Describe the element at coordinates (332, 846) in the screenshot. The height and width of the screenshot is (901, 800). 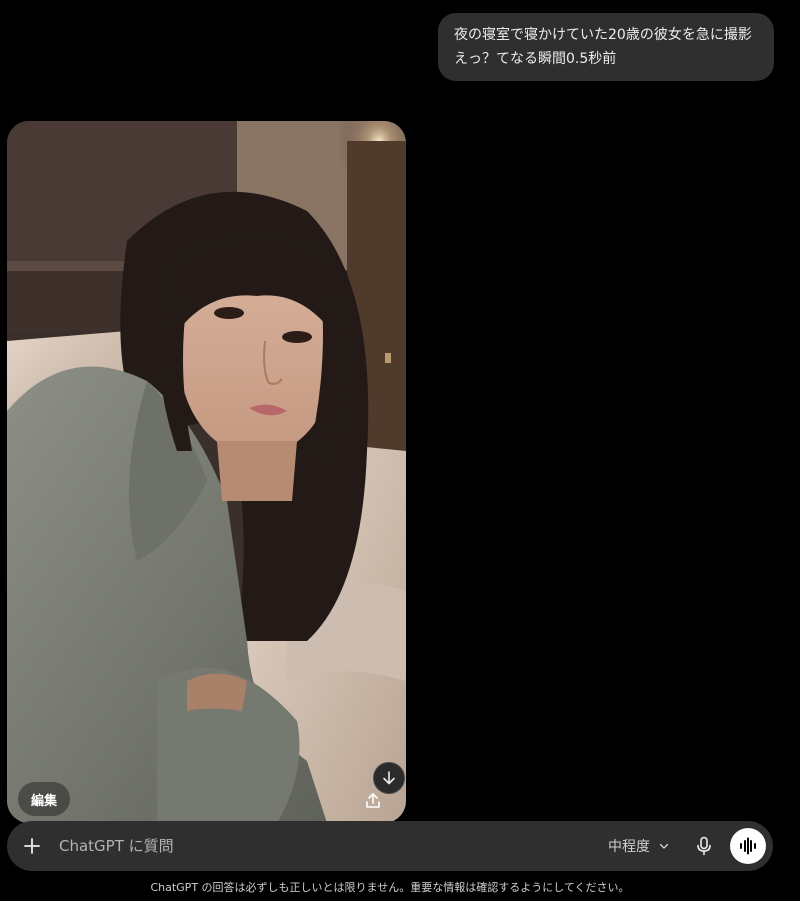
I see `chat-input` at that location.